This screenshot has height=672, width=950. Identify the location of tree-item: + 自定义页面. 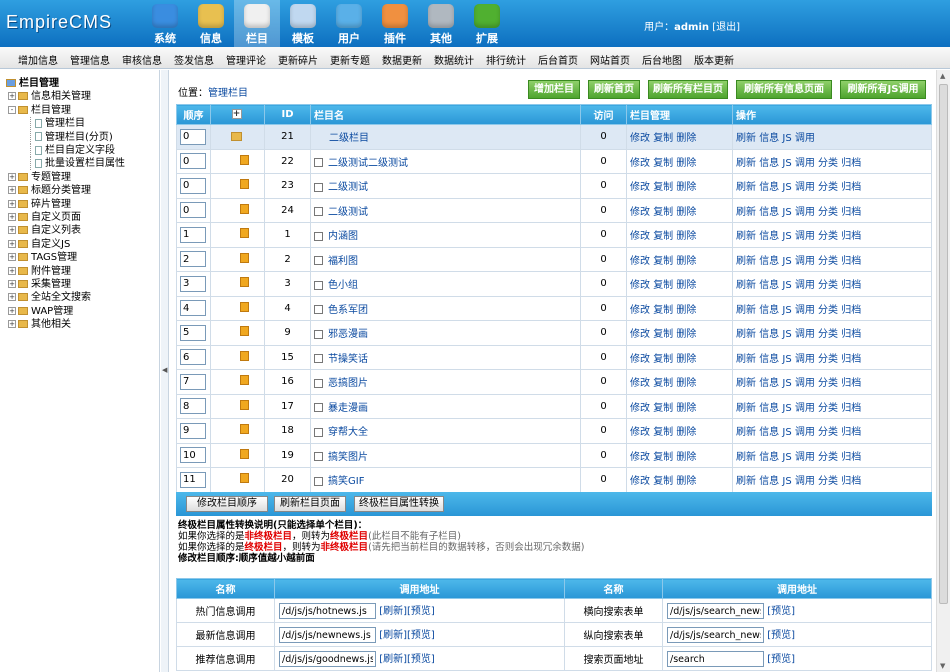
(44, 217).